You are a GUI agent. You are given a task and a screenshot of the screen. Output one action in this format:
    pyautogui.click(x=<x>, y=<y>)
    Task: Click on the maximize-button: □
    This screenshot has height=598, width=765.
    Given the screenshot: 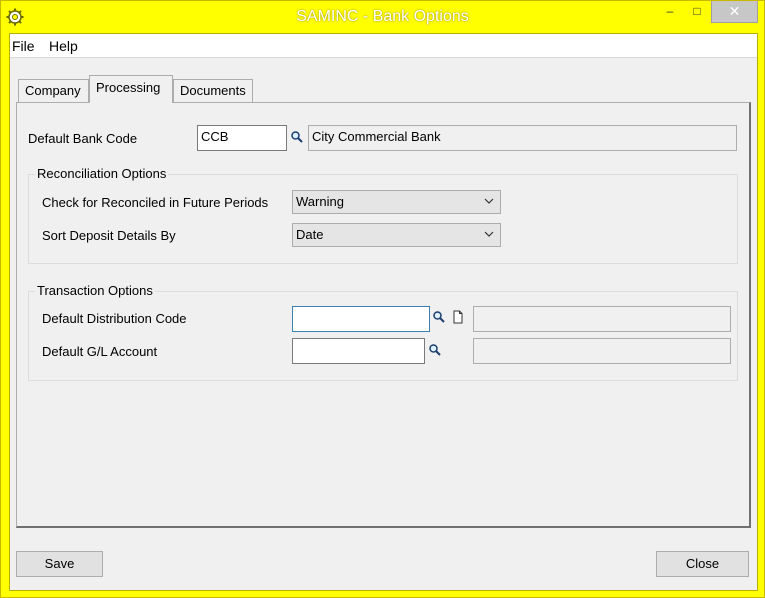 What is the action you would take?
    pyautogui.click(x=697, y=12)
    